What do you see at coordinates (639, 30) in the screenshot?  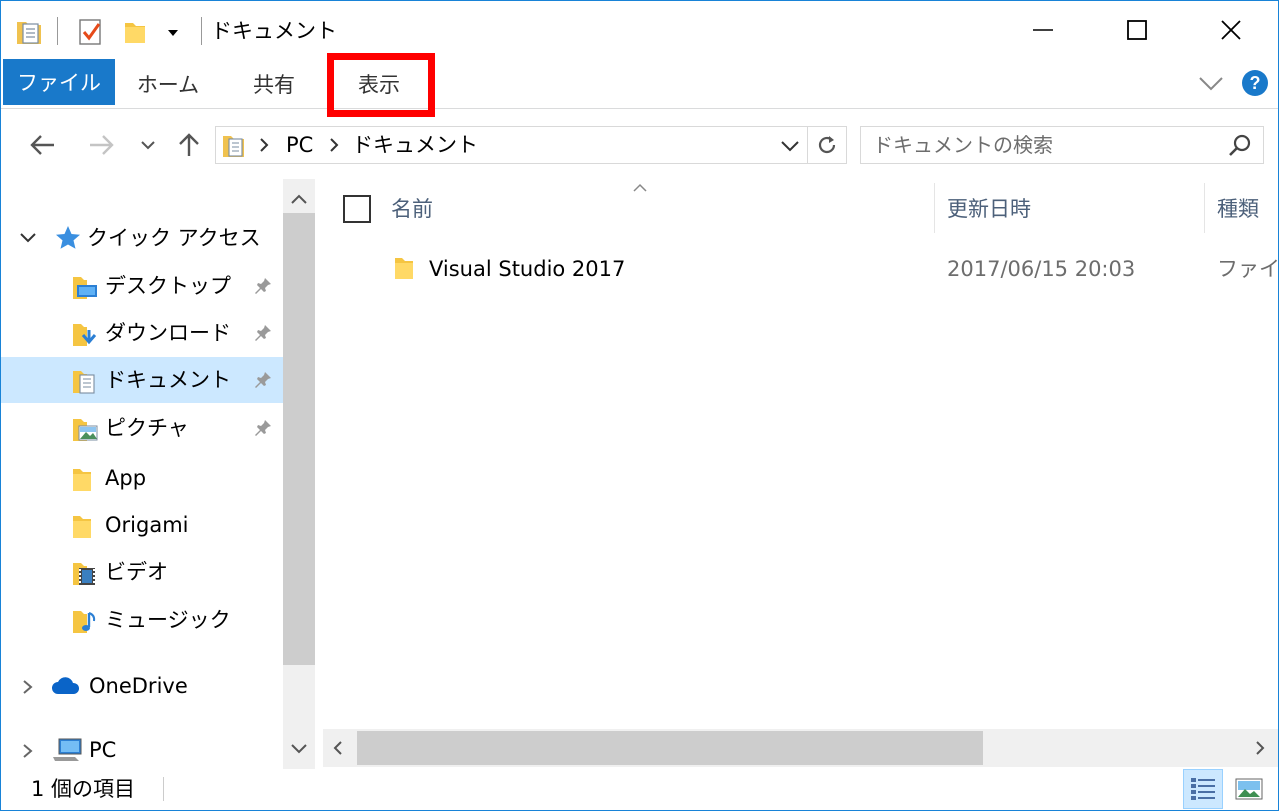 I see `title-bar: ドキュメント` at bounding box center [639, 30].